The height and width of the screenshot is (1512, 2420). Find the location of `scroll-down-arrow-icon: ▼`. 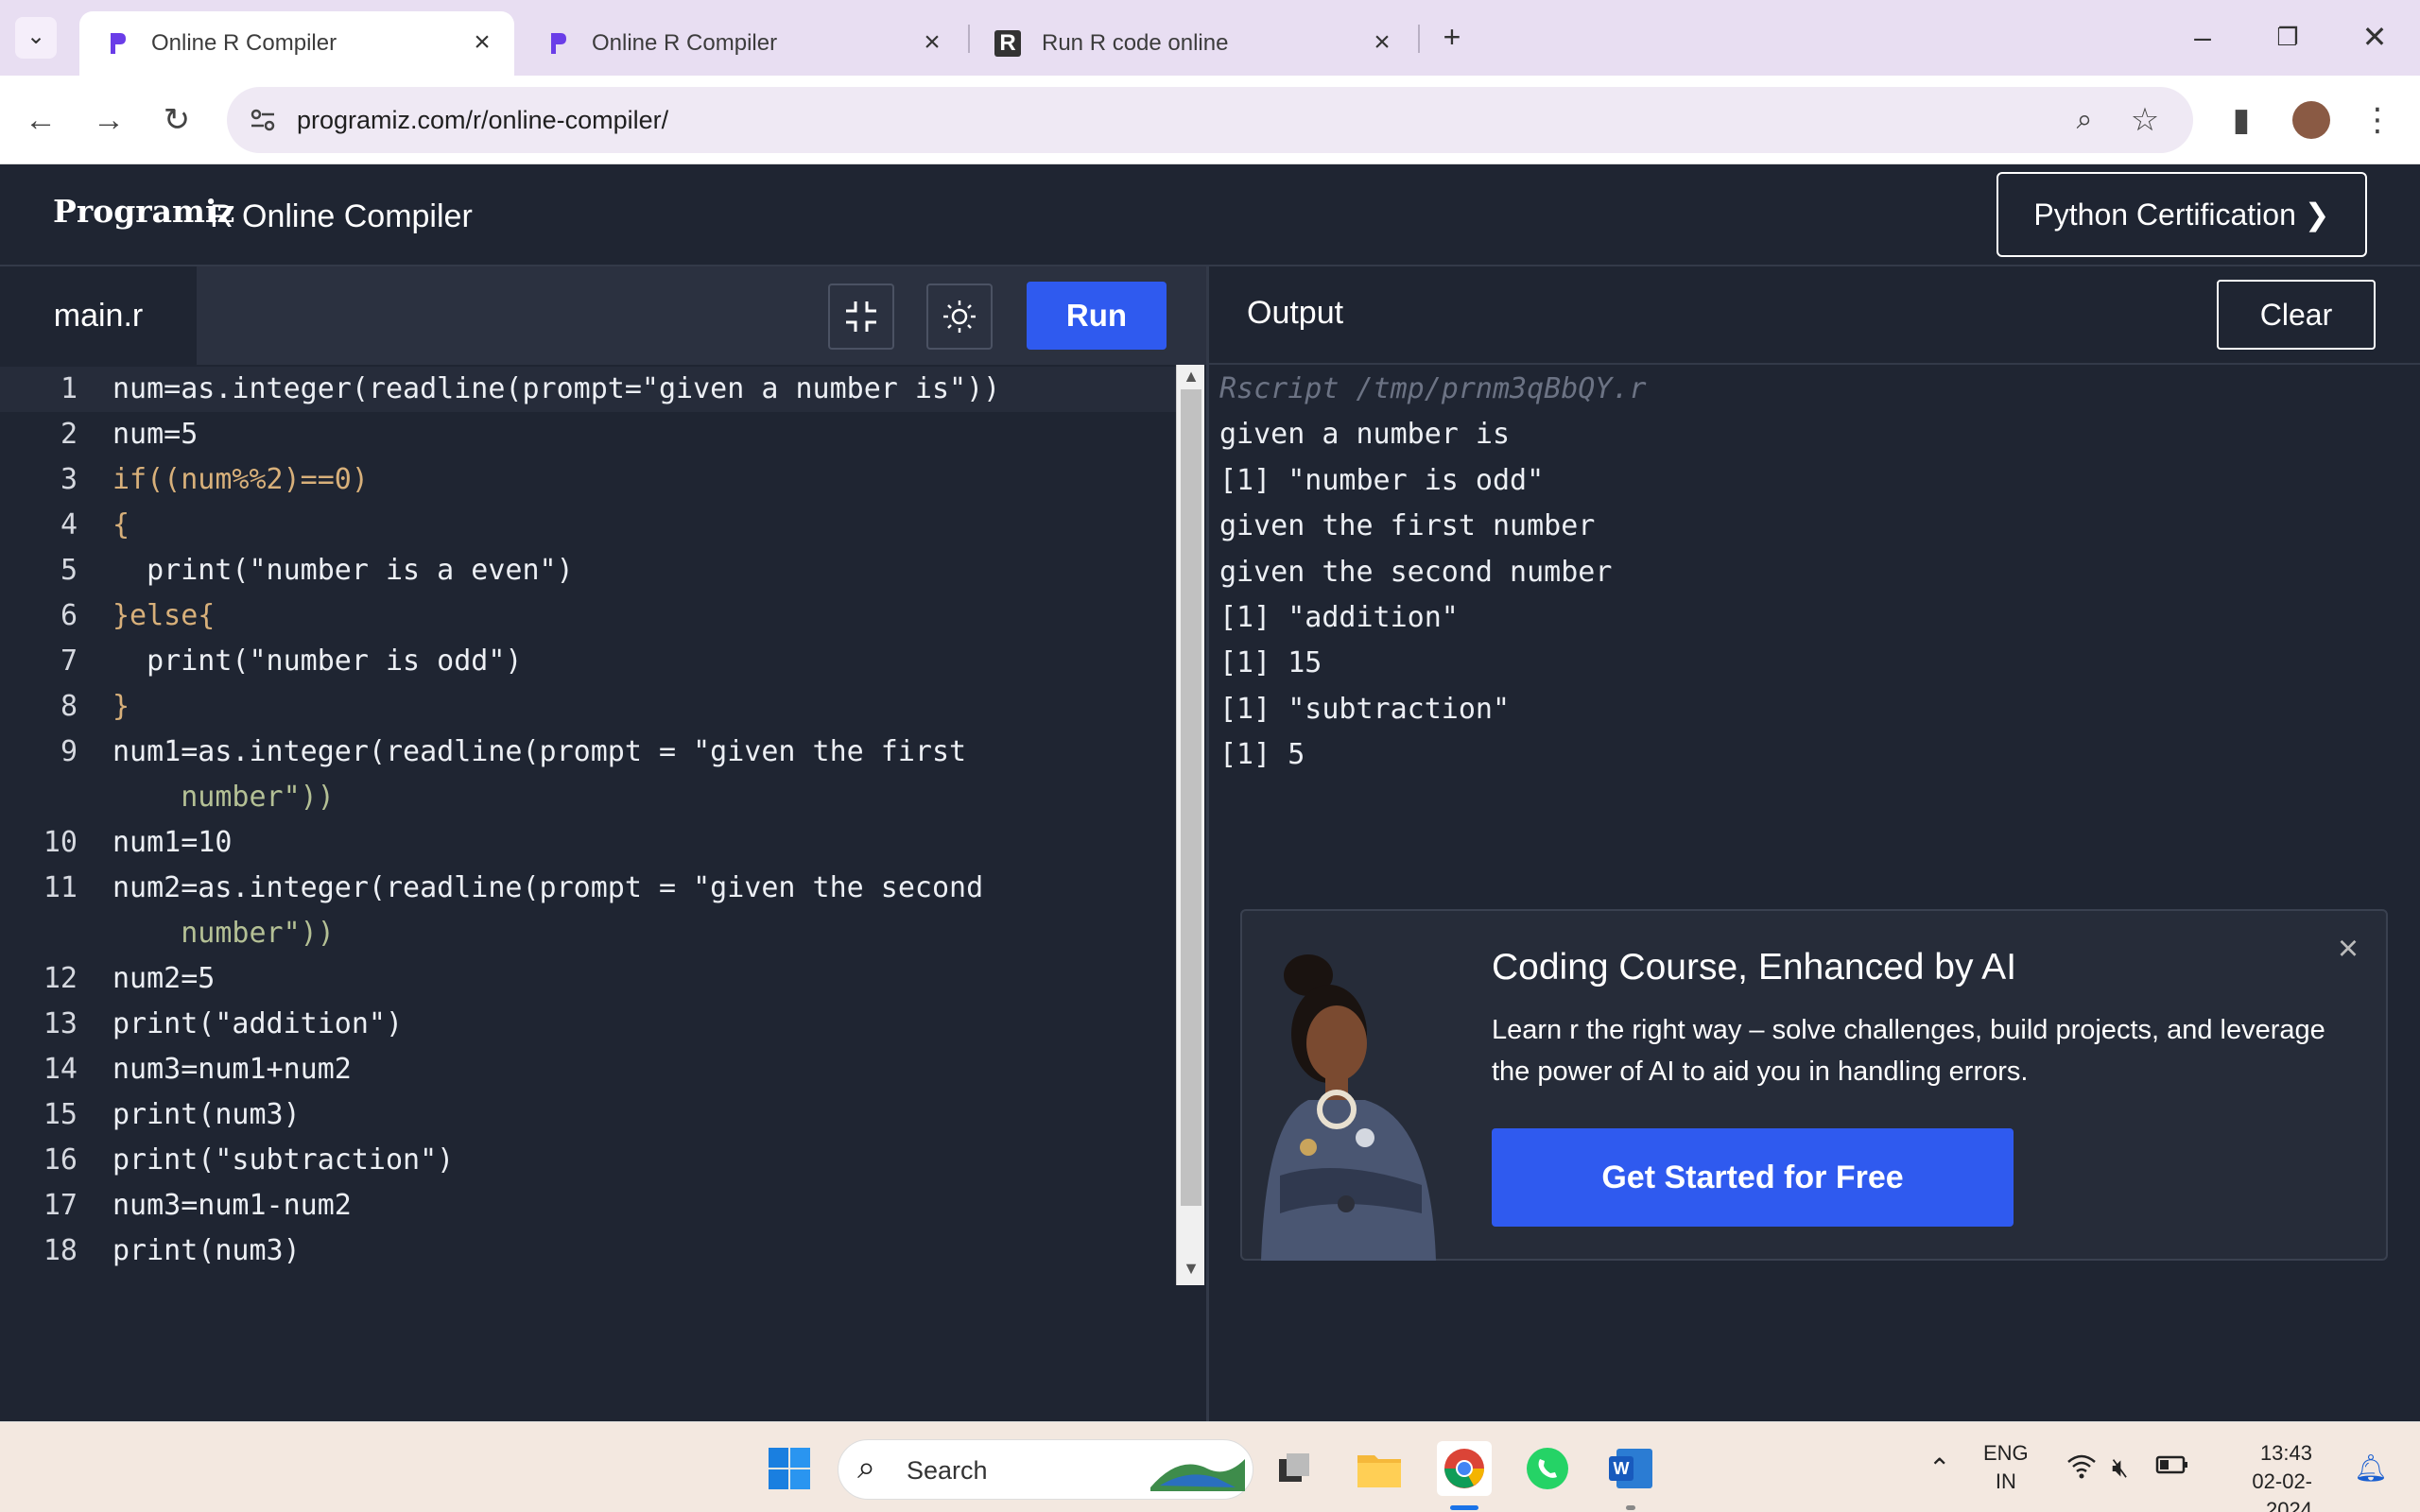

scroll-down-arrow-icon: ▼ is located at coordinates (1191, 1269).